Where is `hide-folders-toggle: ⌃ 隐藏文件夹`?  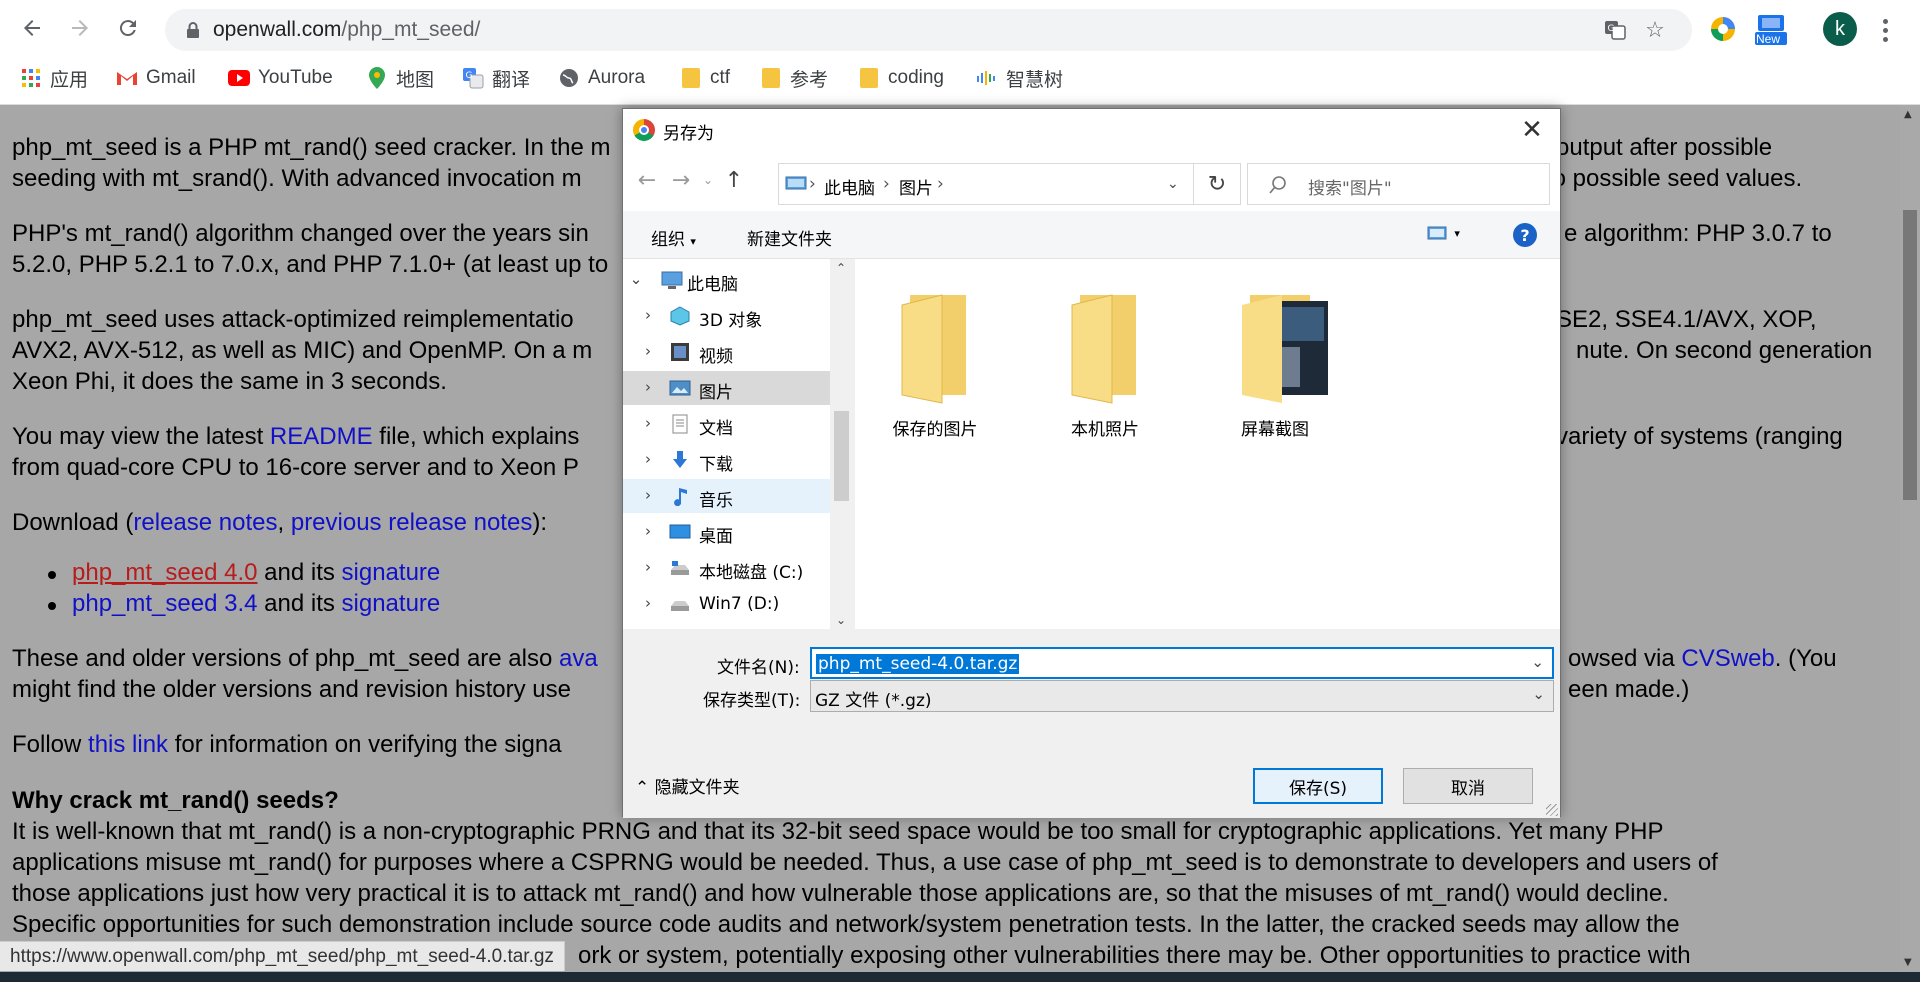 hide-folders-toggle: ⌃ 隐藏文件夹 is located at coordinates (687, 785).